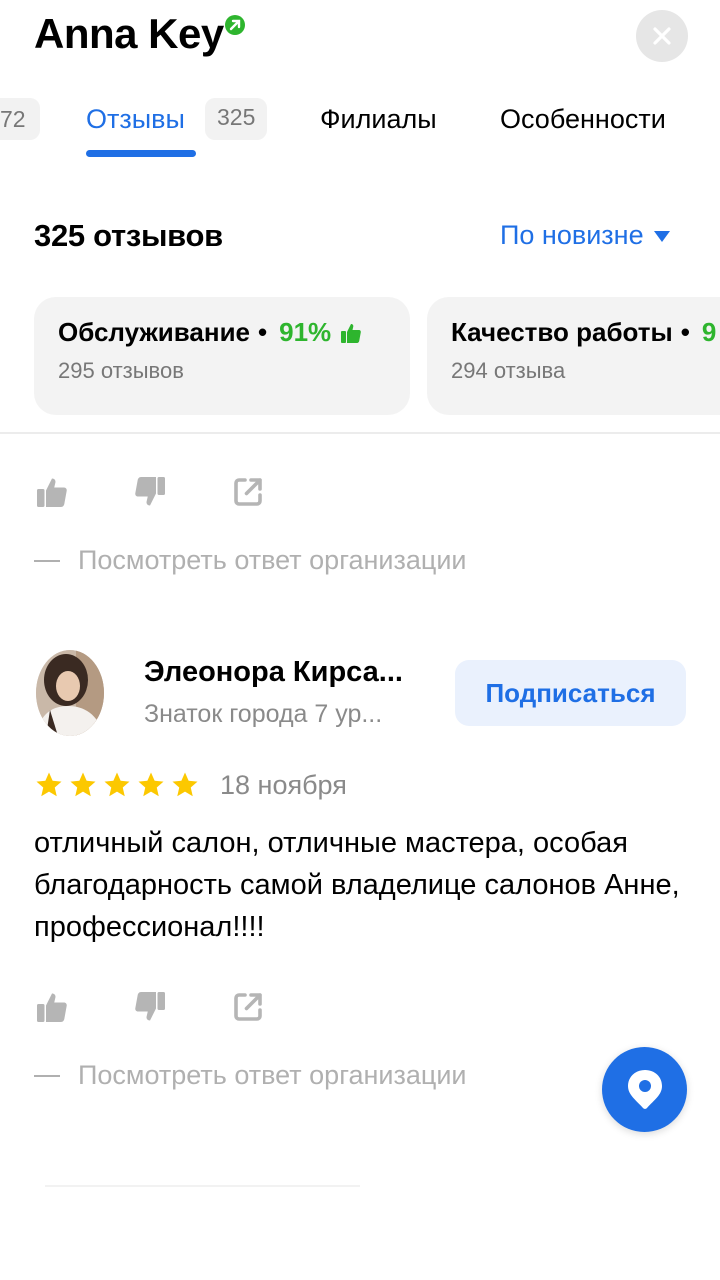  What do you see at coordinates (572, 235) in the screenshot?
I see `sort-label: По новизне` at bounding box center [572, 235].